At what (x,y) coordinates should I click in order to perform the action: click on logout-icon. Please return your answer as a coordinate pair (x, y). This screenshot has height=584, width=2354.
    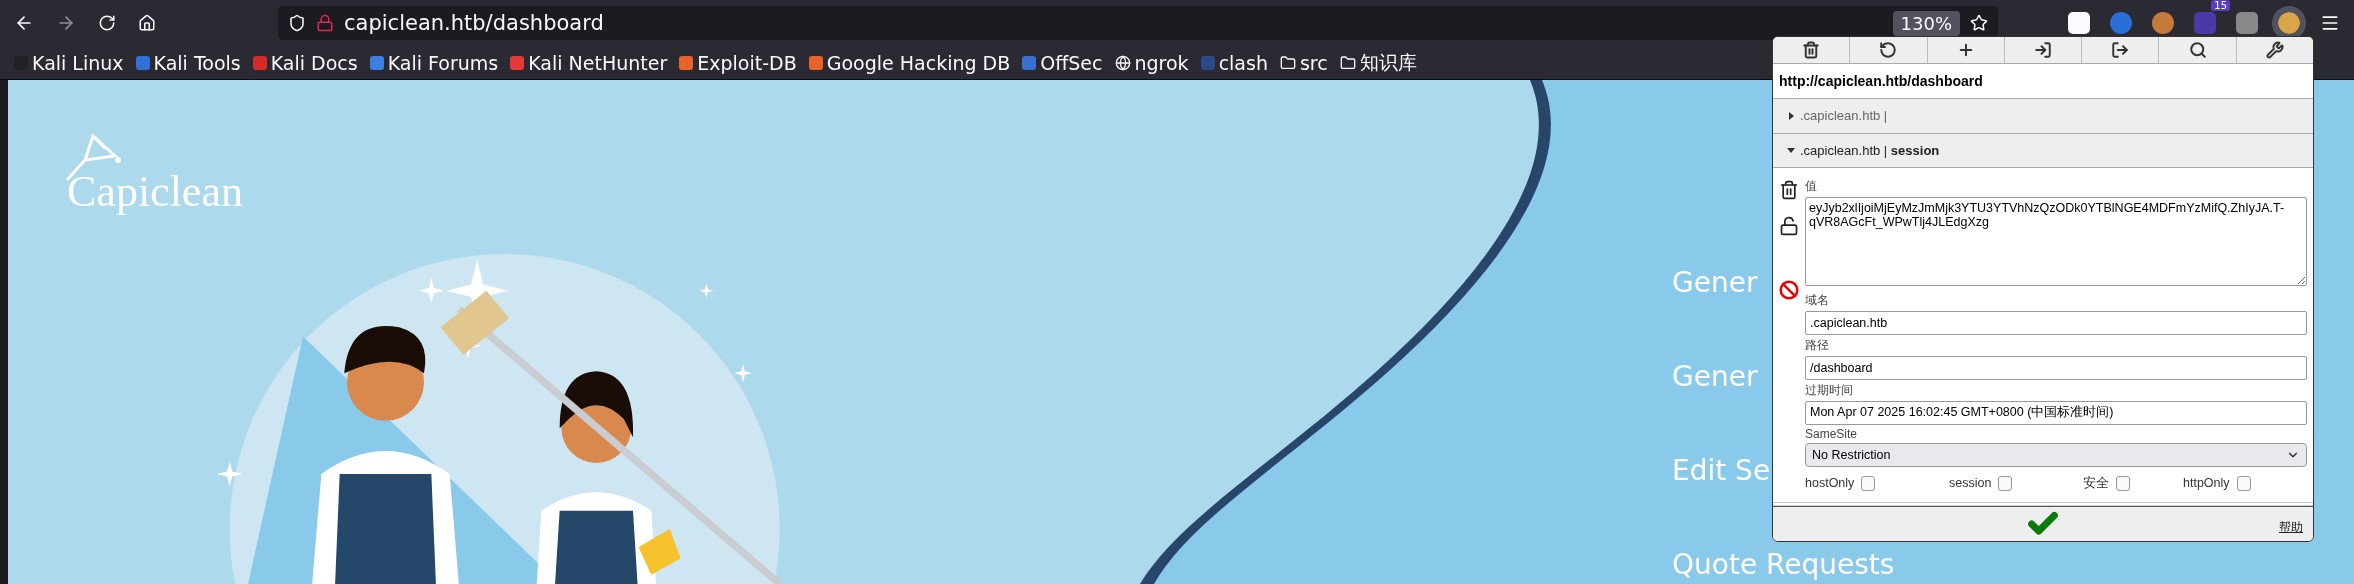
    Looking at the image, I should click on (2120, 50).